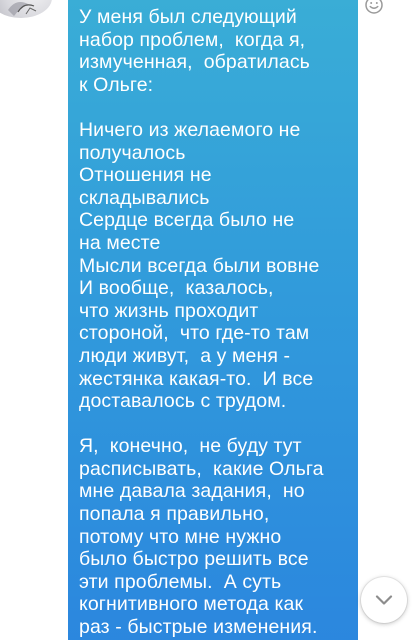 This screenshot has height=640, width=417. Describe the element at coordinates (187, 220) in the screenshot. I see `message-line: Сердце всегда было не` at that location.